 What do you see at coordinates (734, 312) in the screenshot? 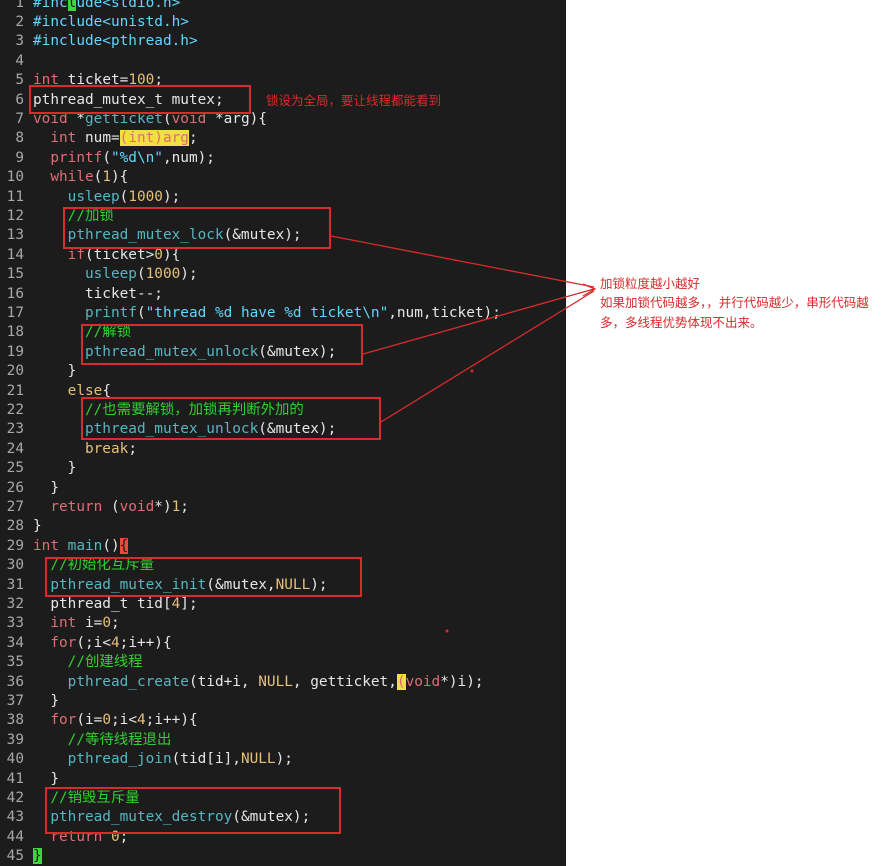
I see `note-granularity-body: 如果加锁代码越多，，并行代码越少，串形代码越多，多线程优势体现不出来。` at bounding box center [734, 312].